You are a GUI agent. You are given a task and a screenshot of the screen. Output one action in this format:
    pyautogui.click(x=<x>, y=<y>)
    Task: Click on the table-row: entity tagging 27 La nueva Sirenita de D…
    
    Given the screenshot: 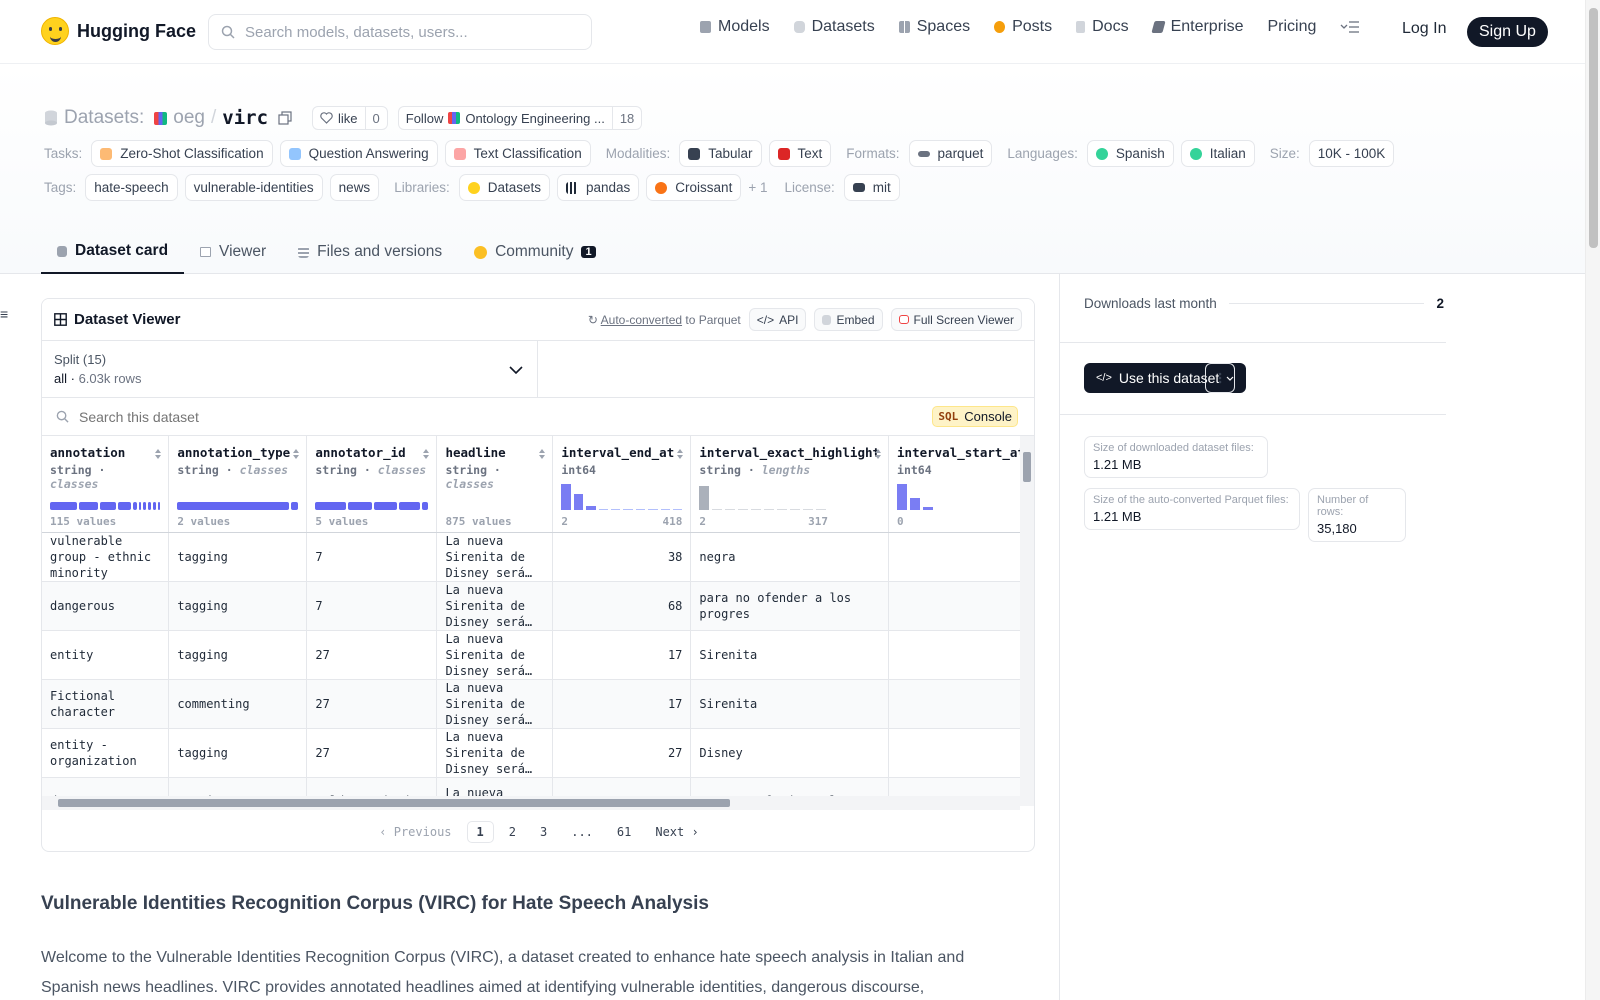 What is the action you would take?
    pyautogui.click(x=538, y=655)
    